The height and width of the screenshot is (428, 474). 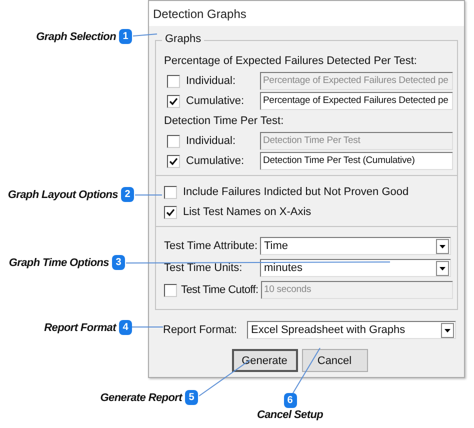 What do you see at coordinates (356, 161) in the screenshot?
I see `text-field: Detection Time Per Test (Cumulative)` at bounding box center [356, 161].